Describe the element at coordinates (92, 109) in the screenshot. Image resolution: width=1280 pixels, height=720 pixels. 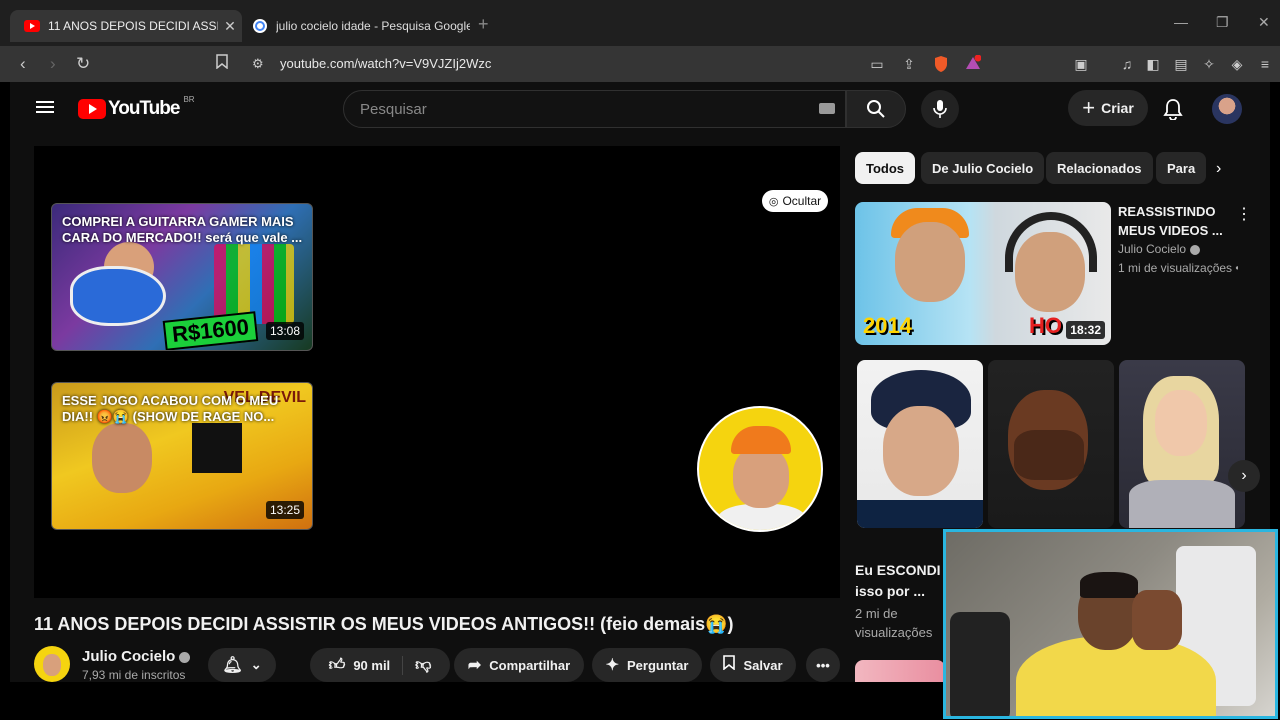
I see `youtube-play-icon` at that location.